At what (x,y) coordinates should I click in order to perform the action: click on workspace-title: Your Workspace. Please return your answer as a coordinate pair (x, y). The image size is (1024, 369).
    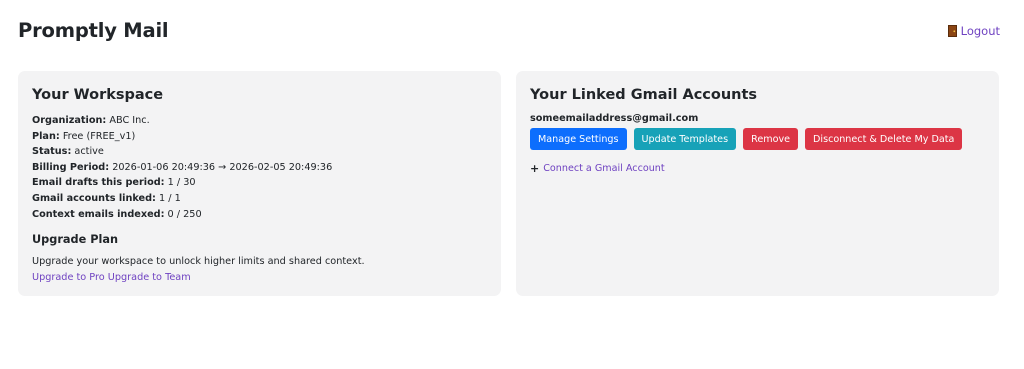
    Looking at the image, I should click on (98, 95).